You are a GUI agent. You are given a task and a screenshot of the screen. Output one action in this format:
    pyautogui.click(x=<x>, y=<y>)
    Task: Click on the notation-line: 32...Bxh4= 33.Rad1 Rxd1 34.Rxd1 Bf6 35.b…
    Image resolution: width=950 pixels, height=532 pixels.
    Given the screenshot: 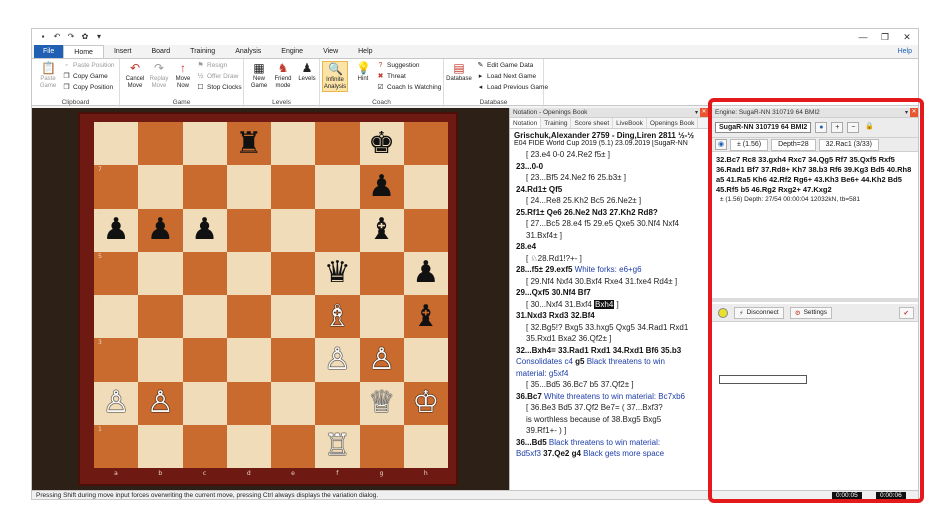 What is the action you would take?
    pyautogui.click(x=610, y=351)
    